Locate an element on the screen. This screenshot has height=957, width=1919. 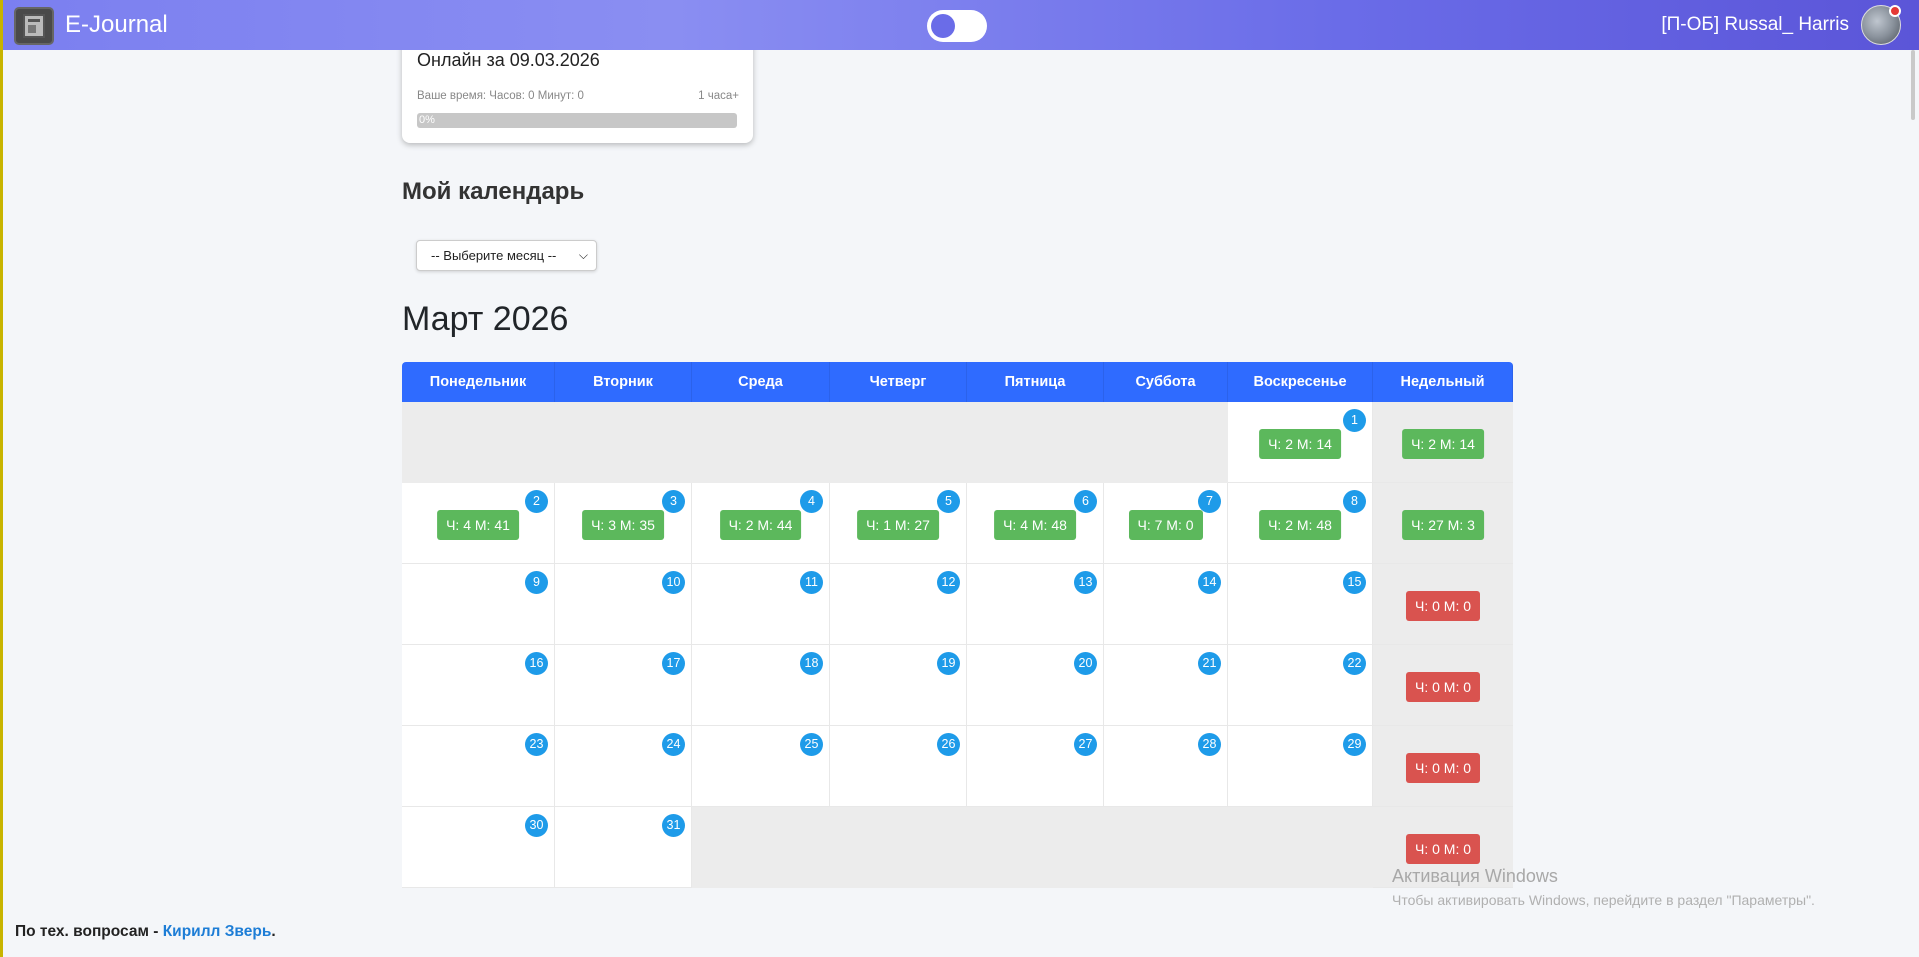
calendar-day-cell: 15 is located at coordinates (1300, 604).